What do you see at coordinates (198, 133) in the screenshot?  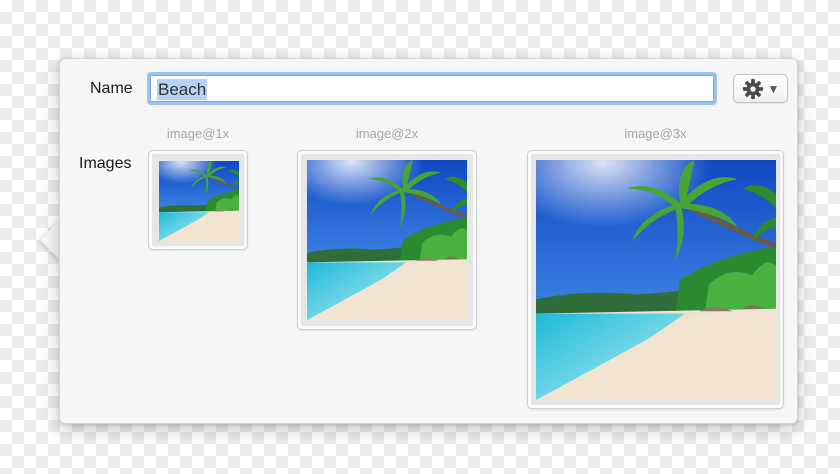 I see `slot-1x-label: image@1x` at bounding box center [198, 133].